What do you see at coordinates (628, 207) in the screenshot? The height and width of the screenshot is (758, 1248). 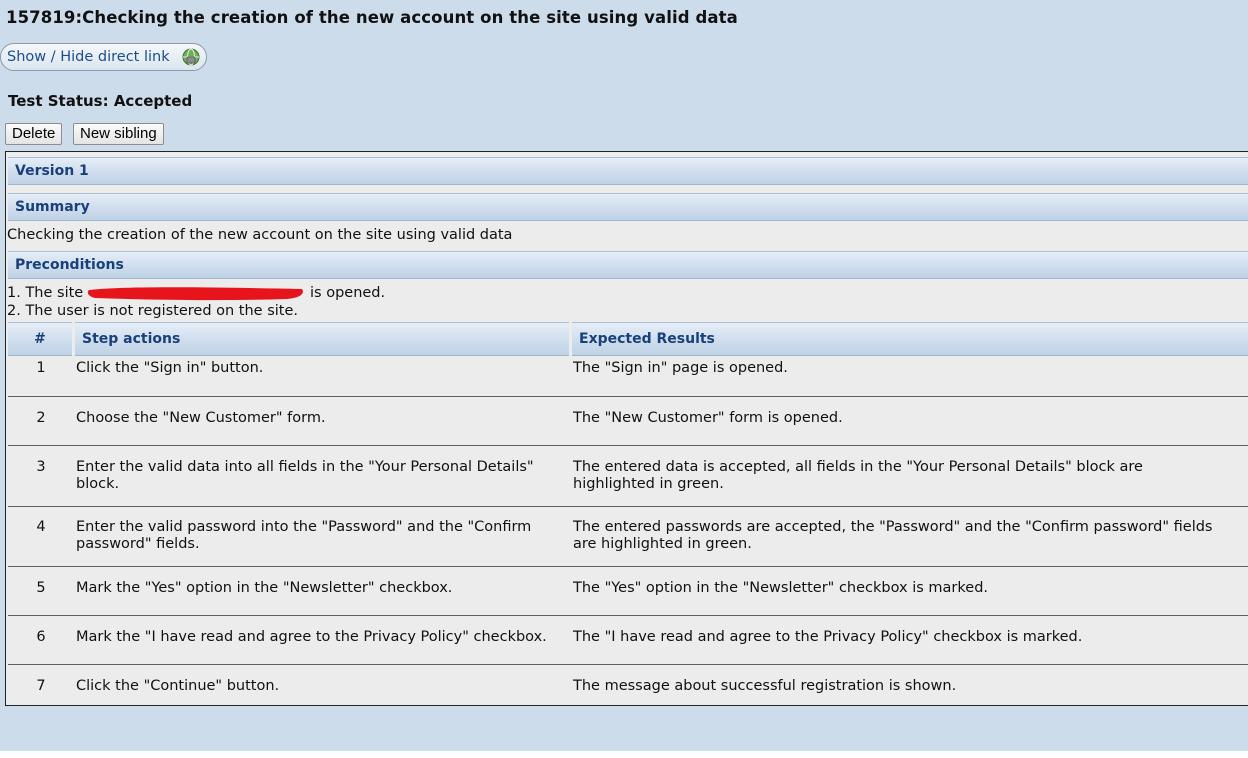 I see `summary-header: Summary` at bounding box center [628, 207].